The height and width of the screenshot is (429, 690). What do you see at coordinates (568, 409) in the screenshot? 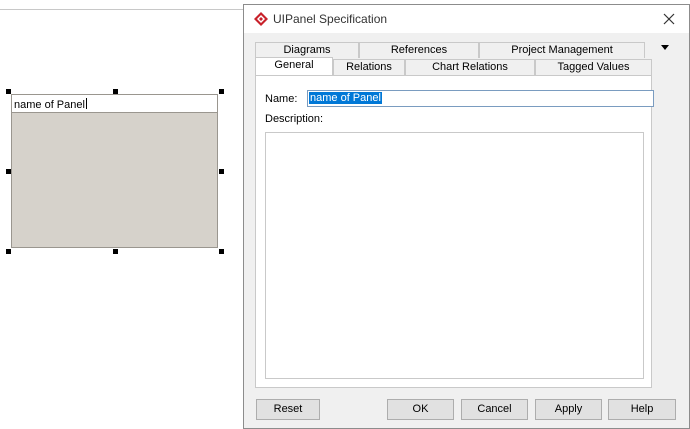
I see `apply-button: Apply` at bounding box center [568, 409].